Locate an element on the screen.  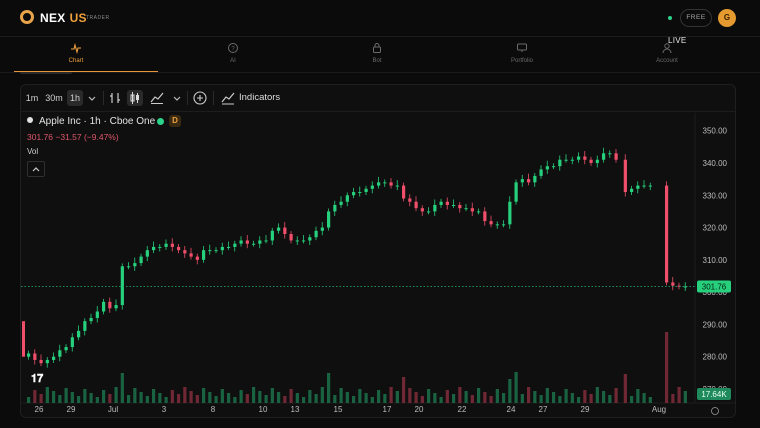
x-tick-label: 24 is located at coordinates (511, 409).